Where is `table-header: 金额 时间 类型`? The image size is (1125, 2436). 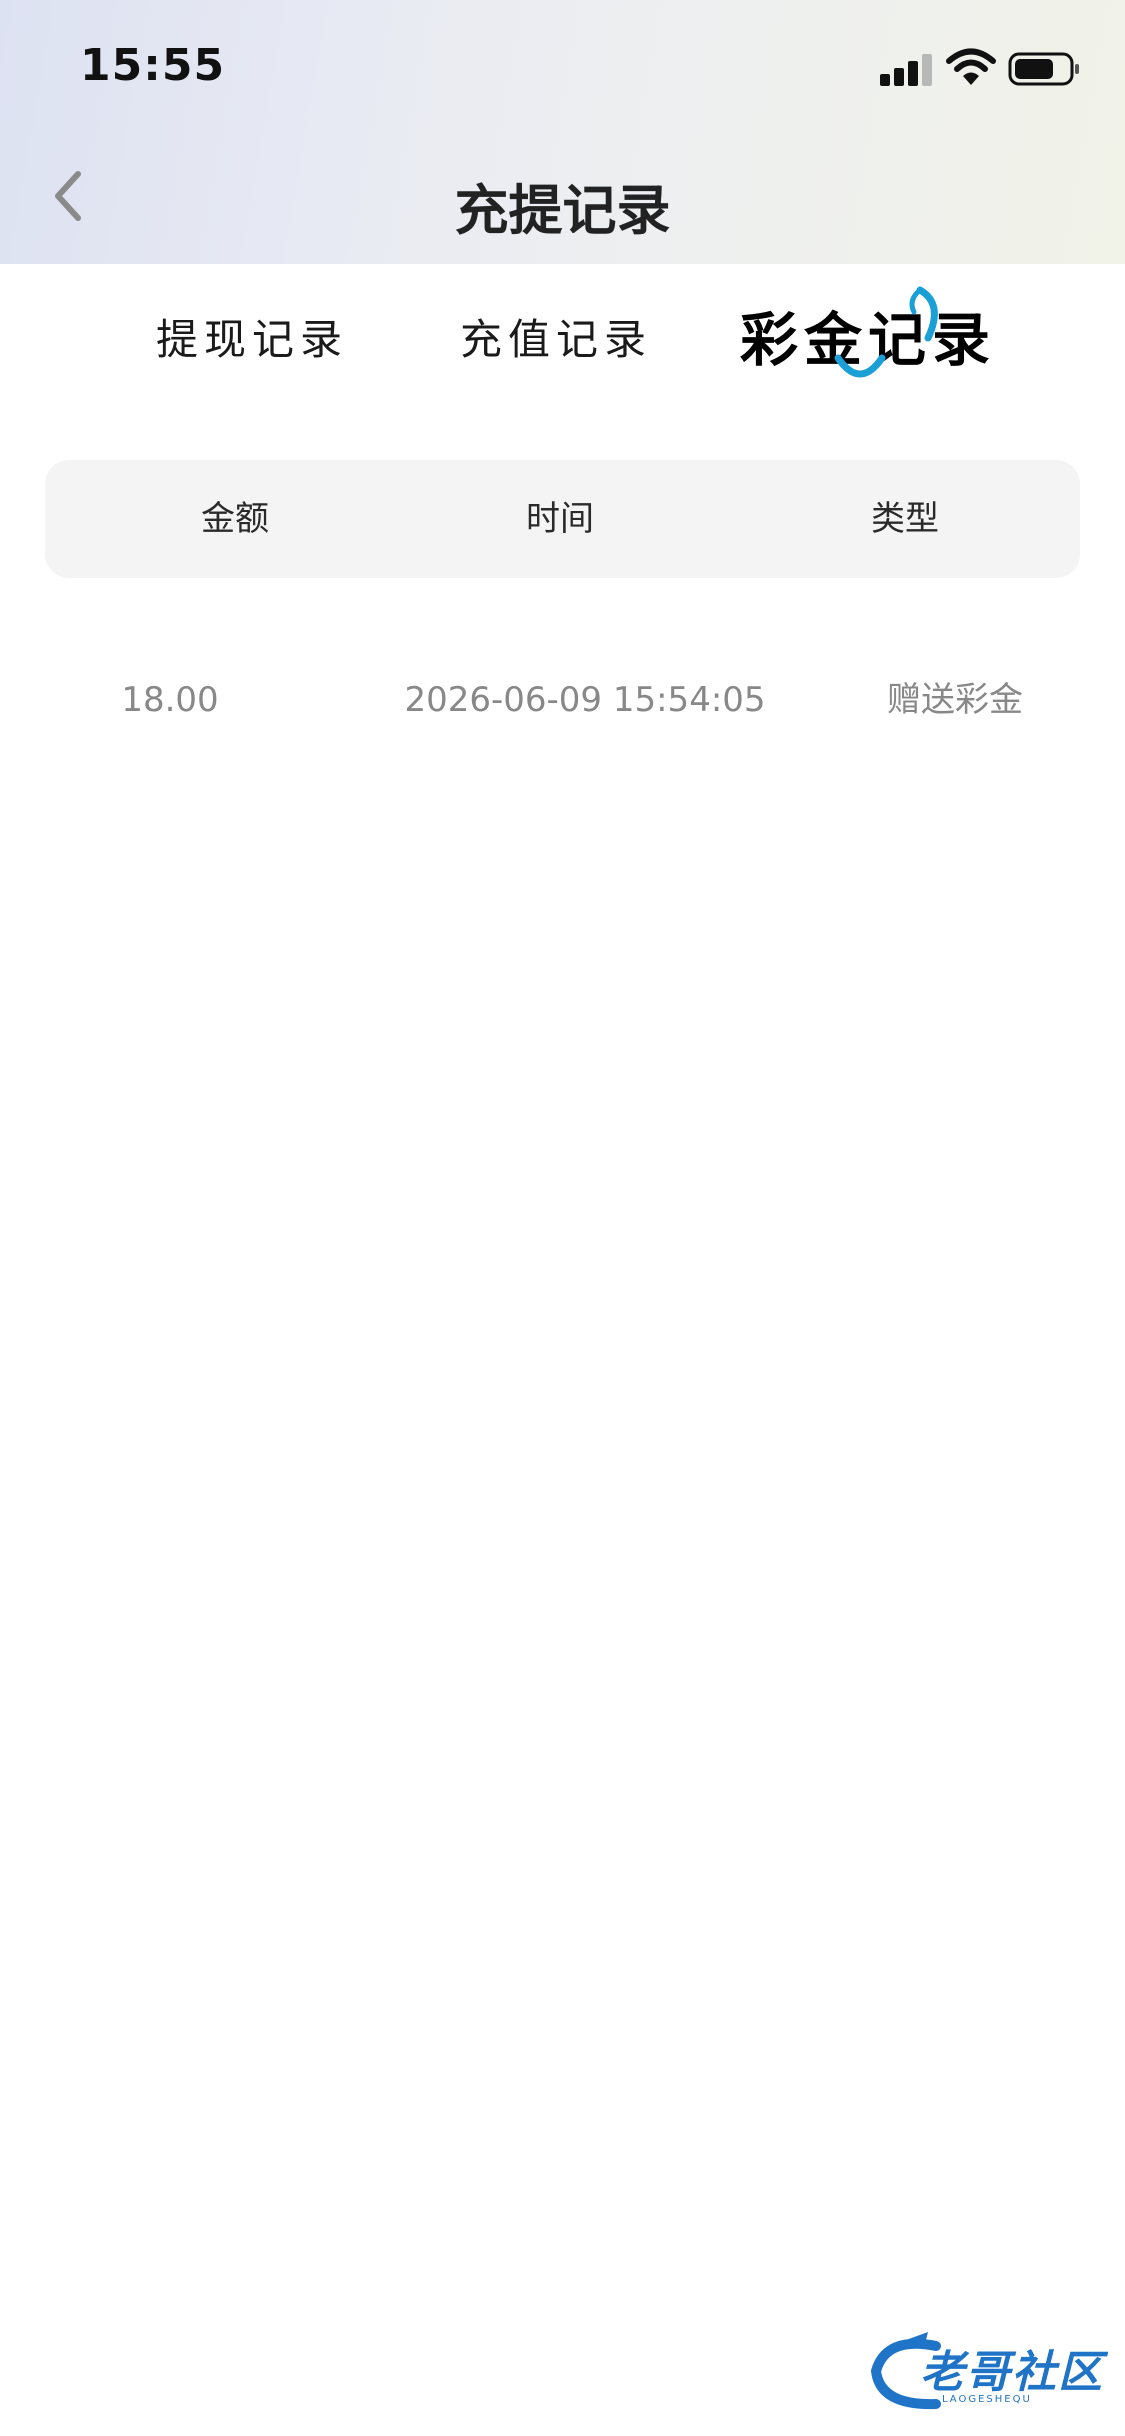 table-header: 金额 时间 类型 is located at coordinates (562, 519).